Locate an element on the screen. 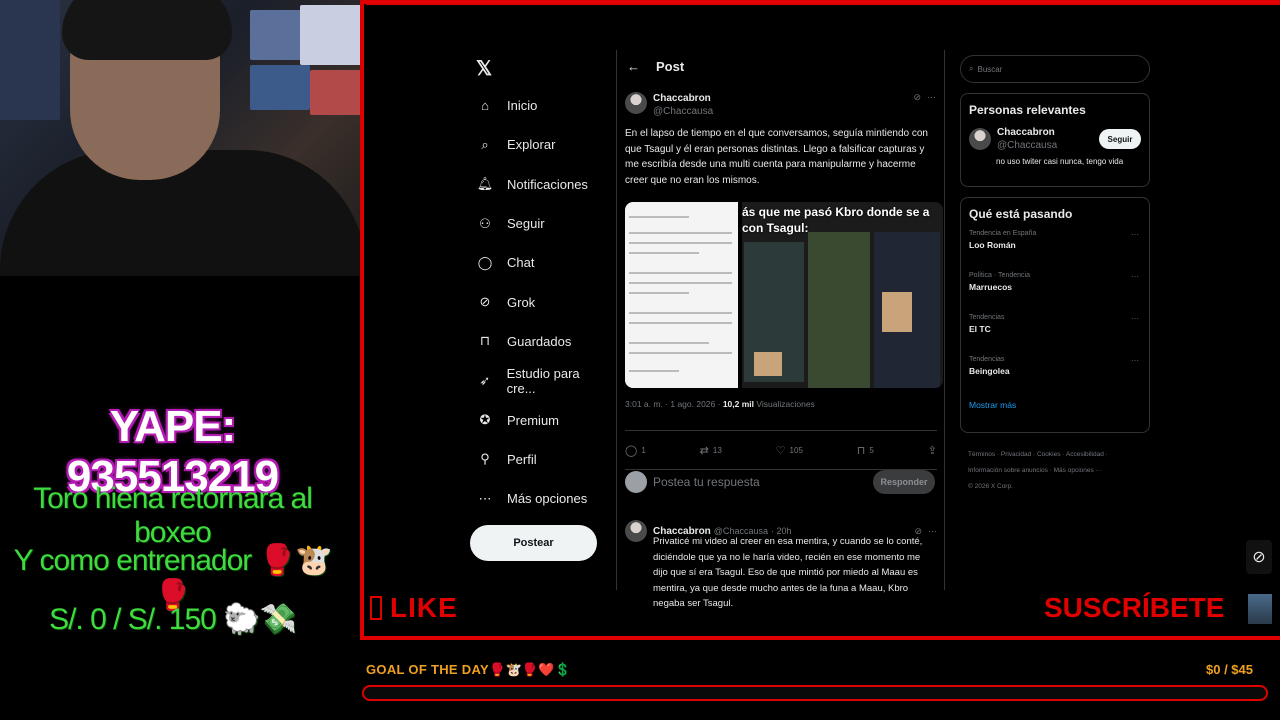 Image resolution: width=1280 pixels, height=720 pixels. trend-item: Tendencia en España Loo Román ··· is located at coordinates (1055, 251).